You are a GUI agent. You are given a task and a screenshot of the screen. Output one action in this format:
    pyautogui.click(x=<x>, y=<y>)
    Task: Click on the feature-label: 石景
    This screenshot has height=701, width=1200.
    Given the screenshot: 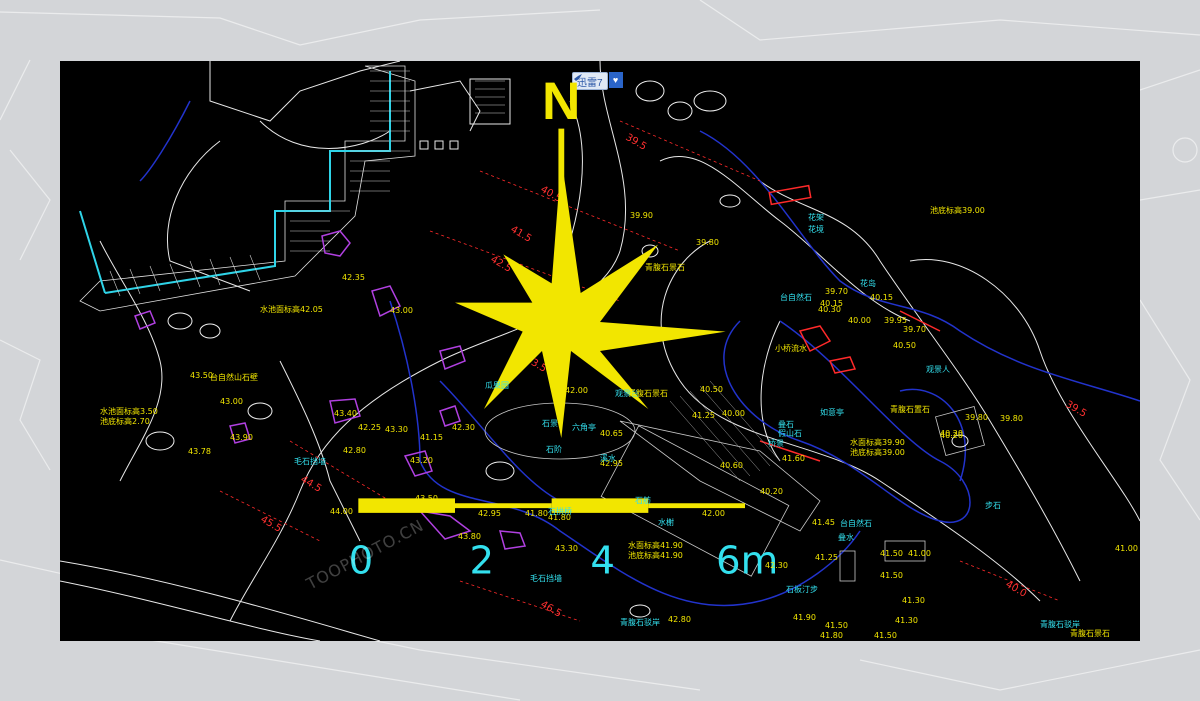 What is the action you would take?
    pyautogui.click(x=550, y=423)
    